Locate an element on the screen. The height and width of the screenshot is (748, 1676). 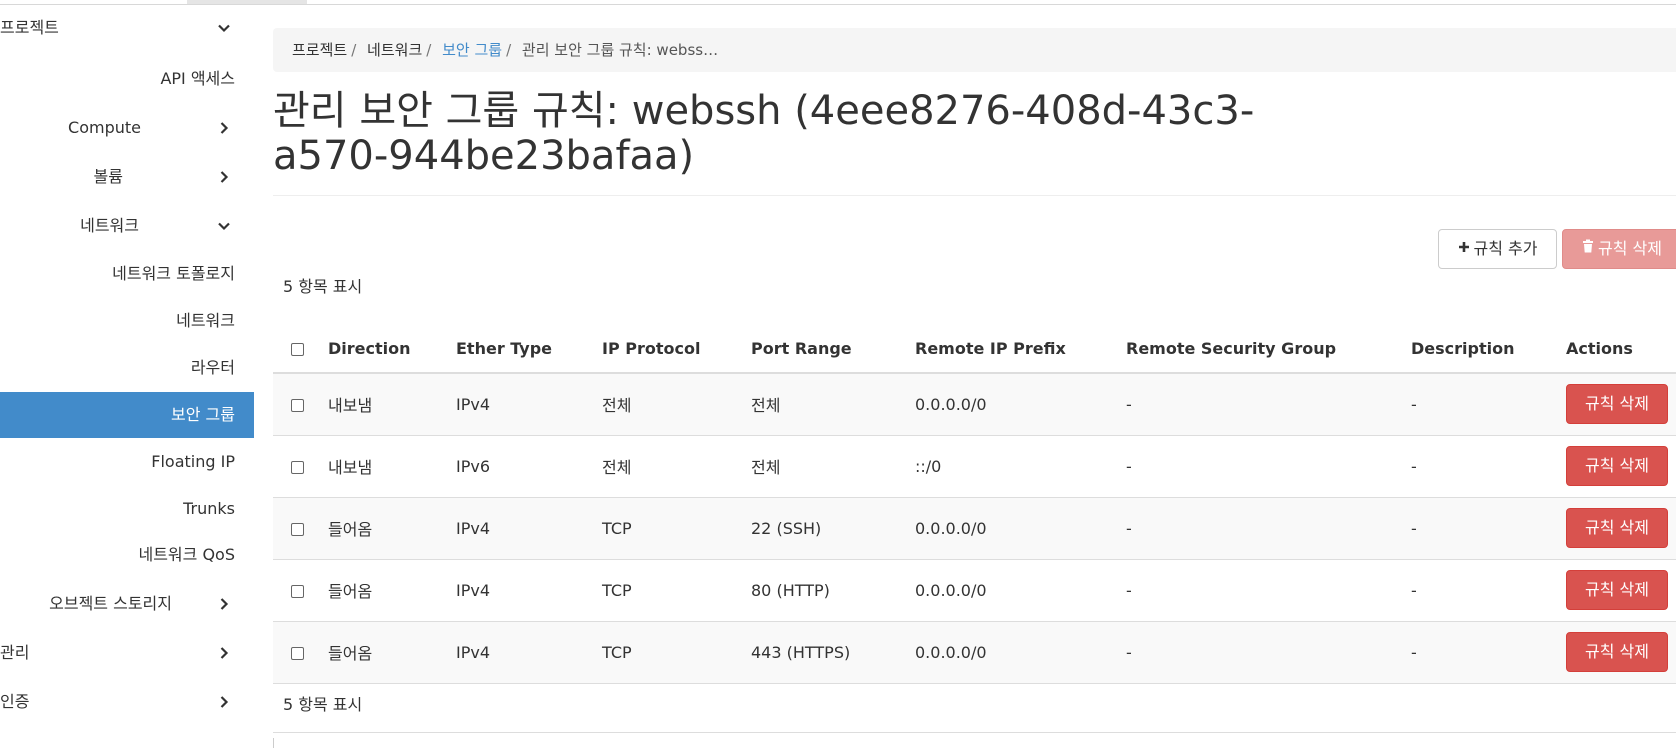
cell-remote-ip-prefix: ::/0 is located at coordinates (1020, 466).